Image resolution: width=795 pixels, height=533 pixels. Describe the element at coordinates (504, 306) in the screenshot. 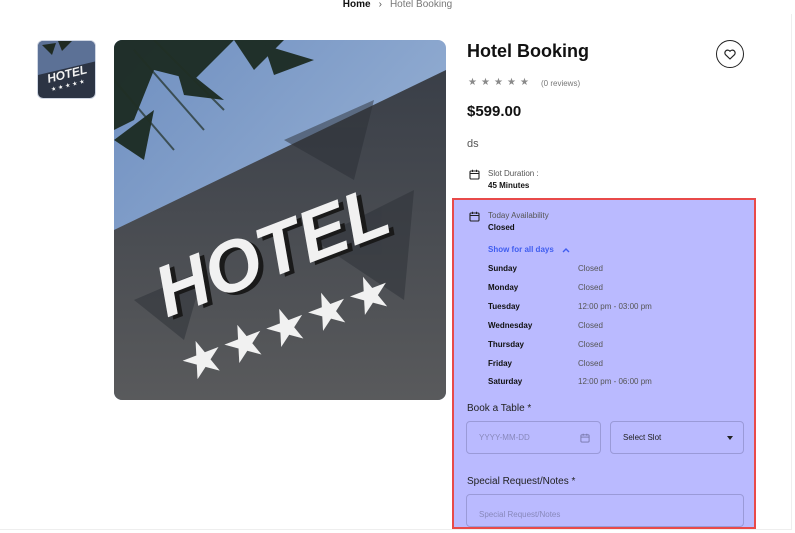

I see `schedule-day: Tuesday` at that location.